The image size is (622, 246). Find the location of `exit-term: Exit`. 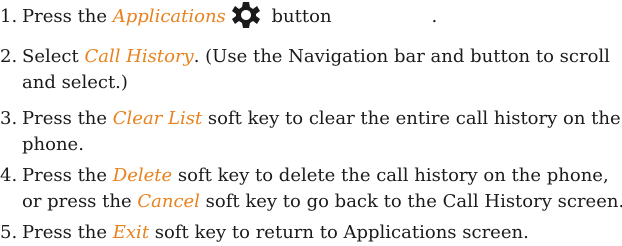

exit-term: Exit is located at coordinates (131, 232).